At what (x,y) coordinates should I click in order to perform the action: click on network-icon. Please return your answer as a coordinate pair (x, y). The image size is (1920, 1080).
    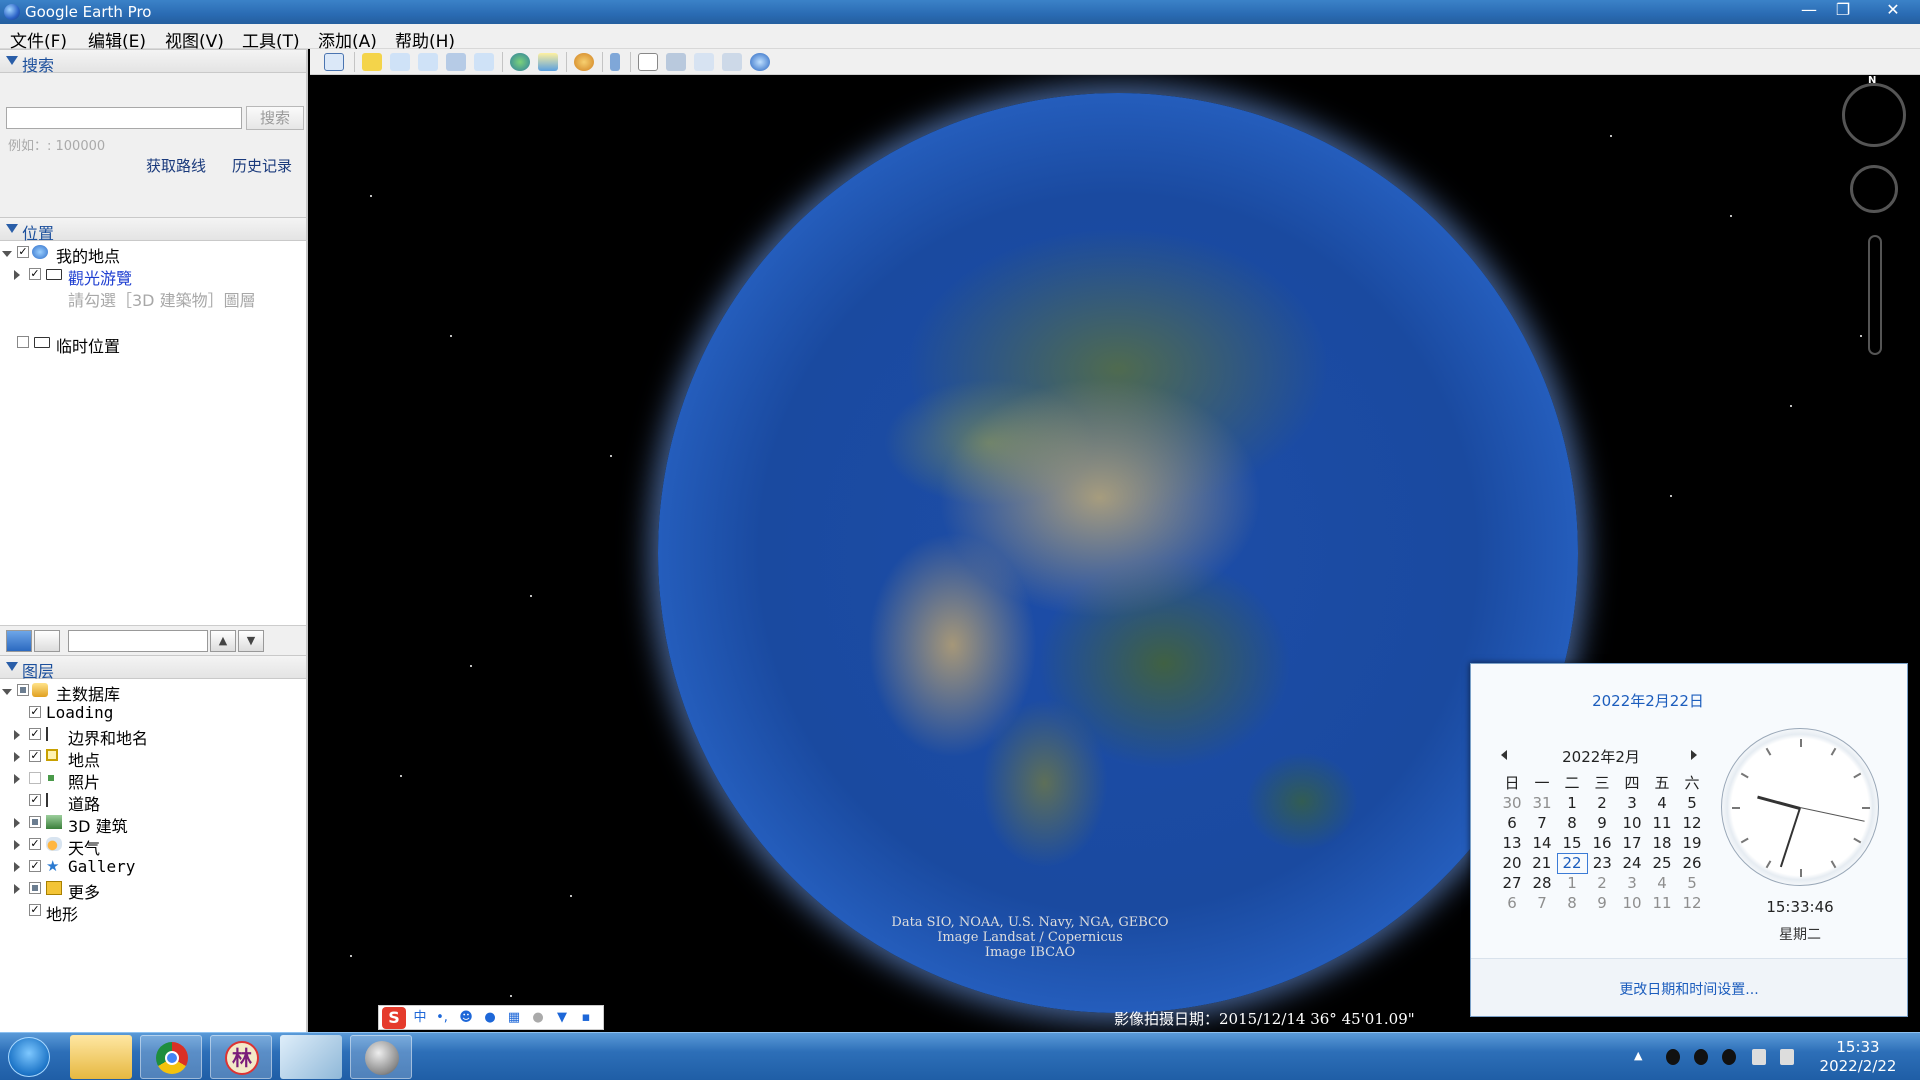
    Looking at the image, I should click on (1787, 1057).